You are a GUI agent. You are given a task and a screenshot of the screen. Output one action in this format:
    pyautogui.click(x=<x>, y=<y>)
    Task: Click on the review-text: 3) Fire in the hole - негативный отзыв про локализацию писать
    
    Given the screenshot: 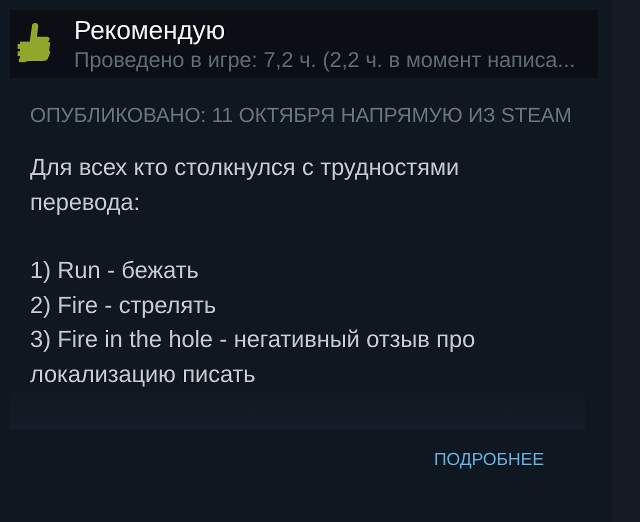 What is the action you would take?
    pyautogui.click(x=253, y=357)
    